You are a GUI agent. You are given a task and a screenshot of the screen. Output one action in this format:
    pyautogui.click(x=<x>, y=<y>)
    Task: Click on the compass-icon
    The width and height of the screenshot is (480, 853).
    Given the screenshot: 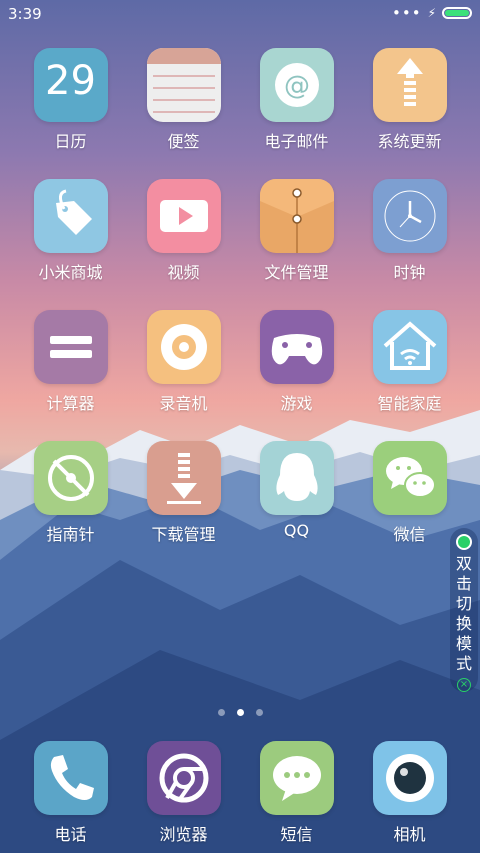 What is the action you would take?
    pyautogui.click(x=70, y=478)
    